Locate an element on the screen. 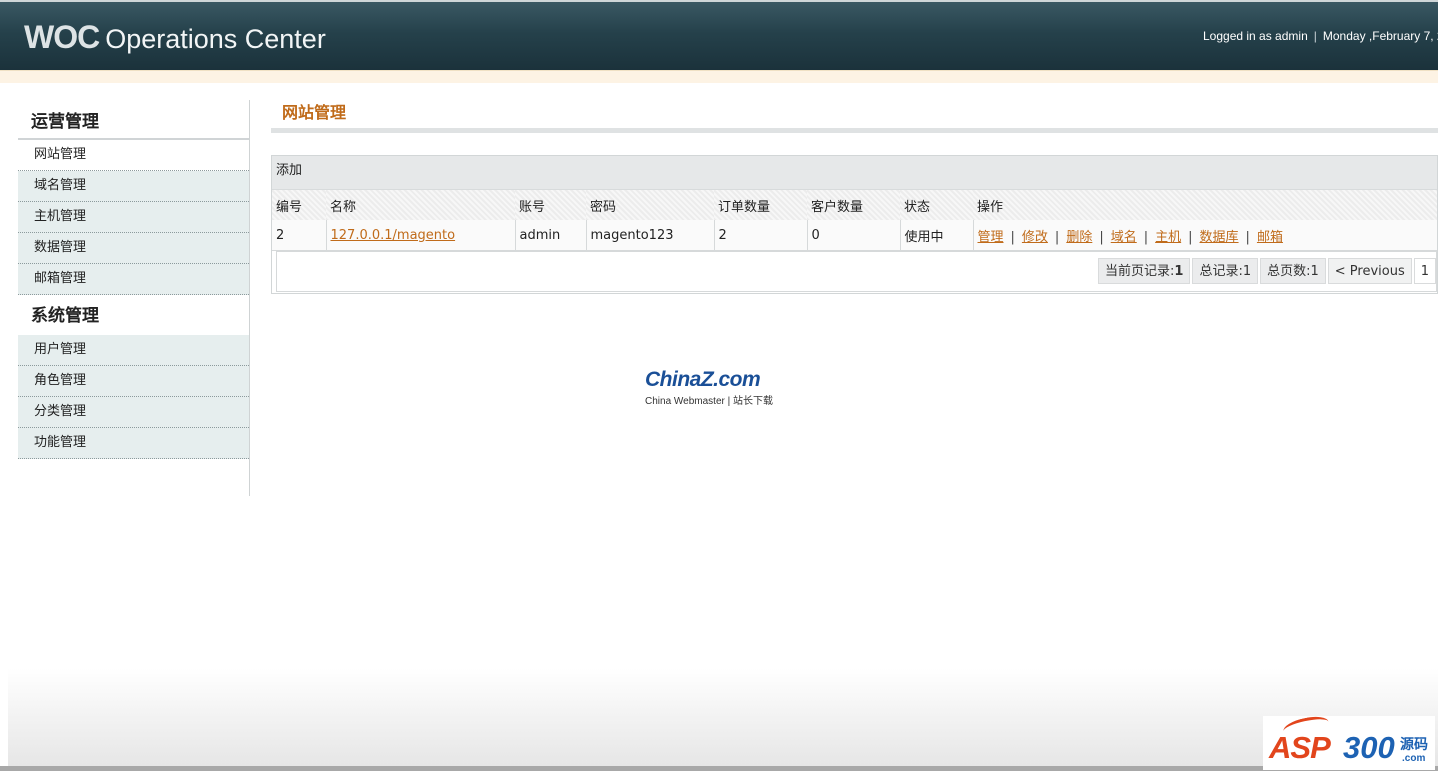 This screenshot has width=1438, height=771. cell-id: 2 is located at coordinates (299, 235).